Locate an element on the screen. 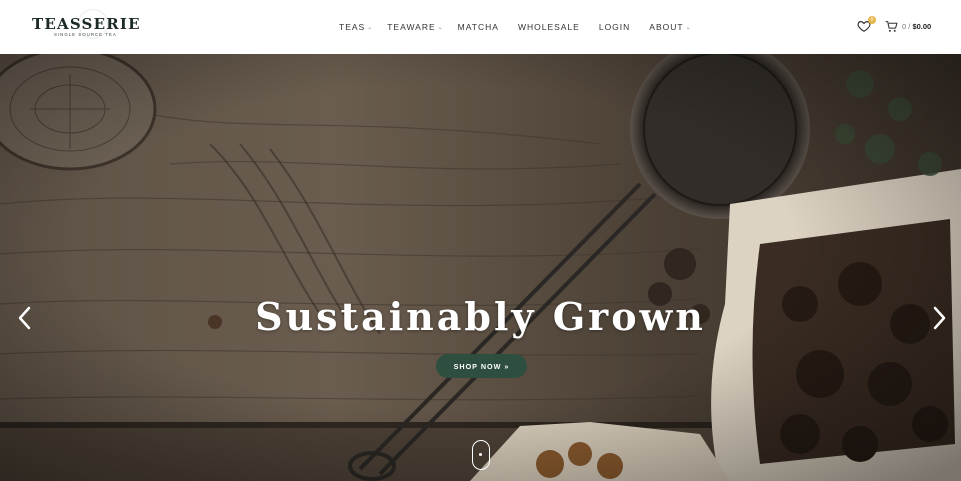  hero-title: Sustainably Grown is located at coordinates (480, 316).